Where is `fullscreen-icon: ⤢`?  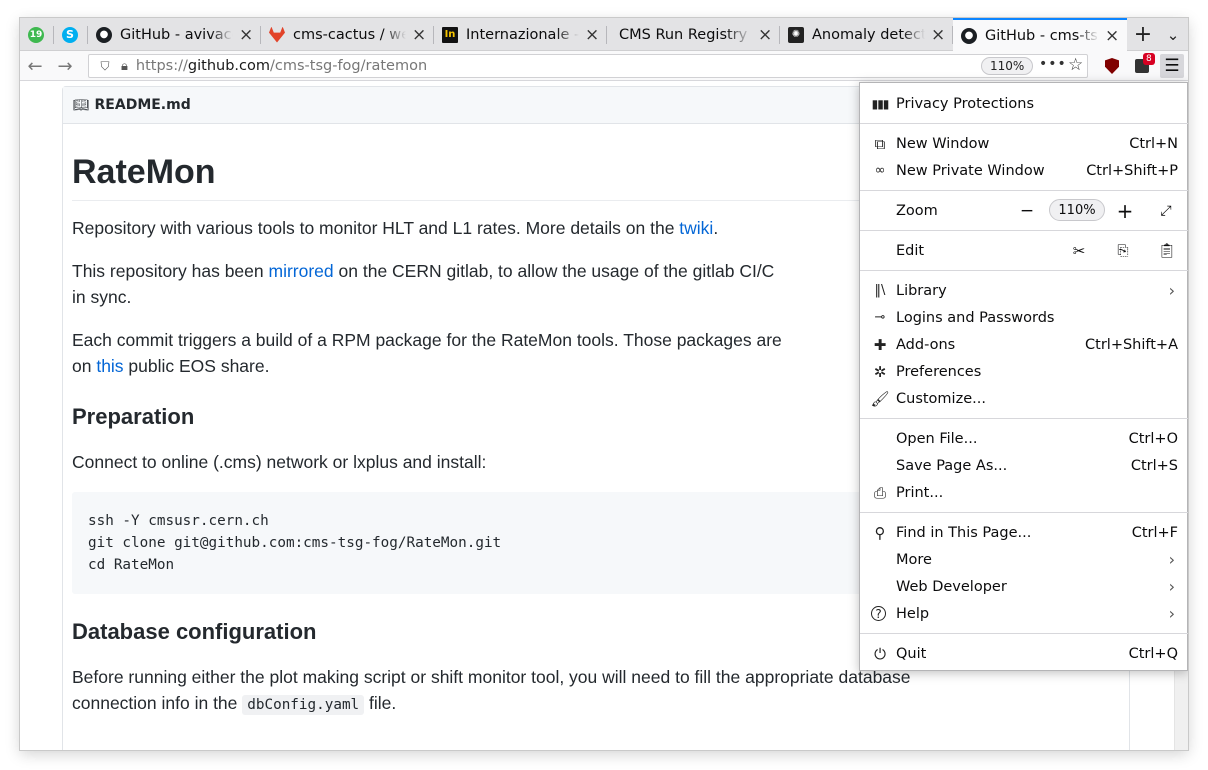
fullscreen-icon: ⤢ is located at coordinates (1166, 210).